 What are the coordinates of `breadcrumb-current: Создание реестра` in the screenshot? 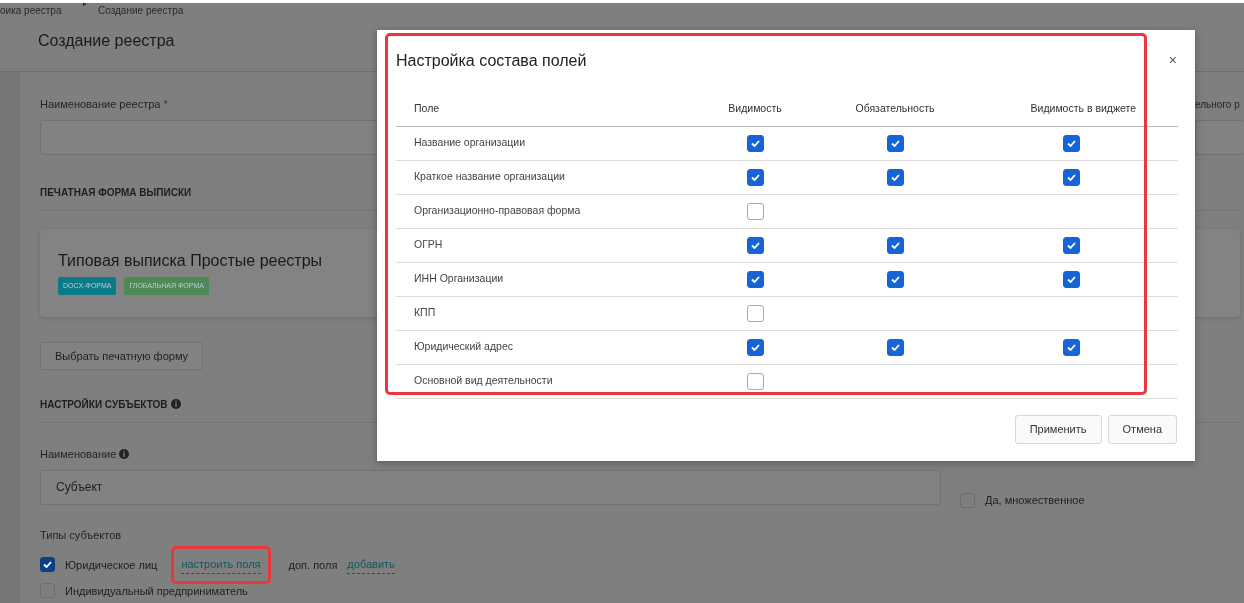 It's located at (141, 10).